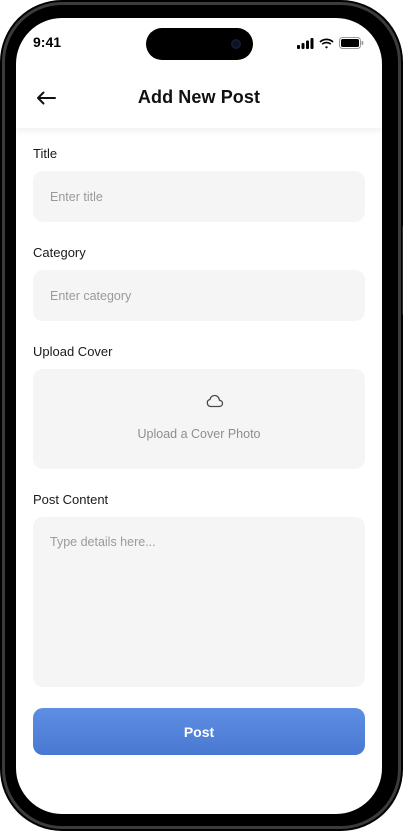 This screenshot has width=403, height=831. I want to click on signal-icon, so click(305, 43).